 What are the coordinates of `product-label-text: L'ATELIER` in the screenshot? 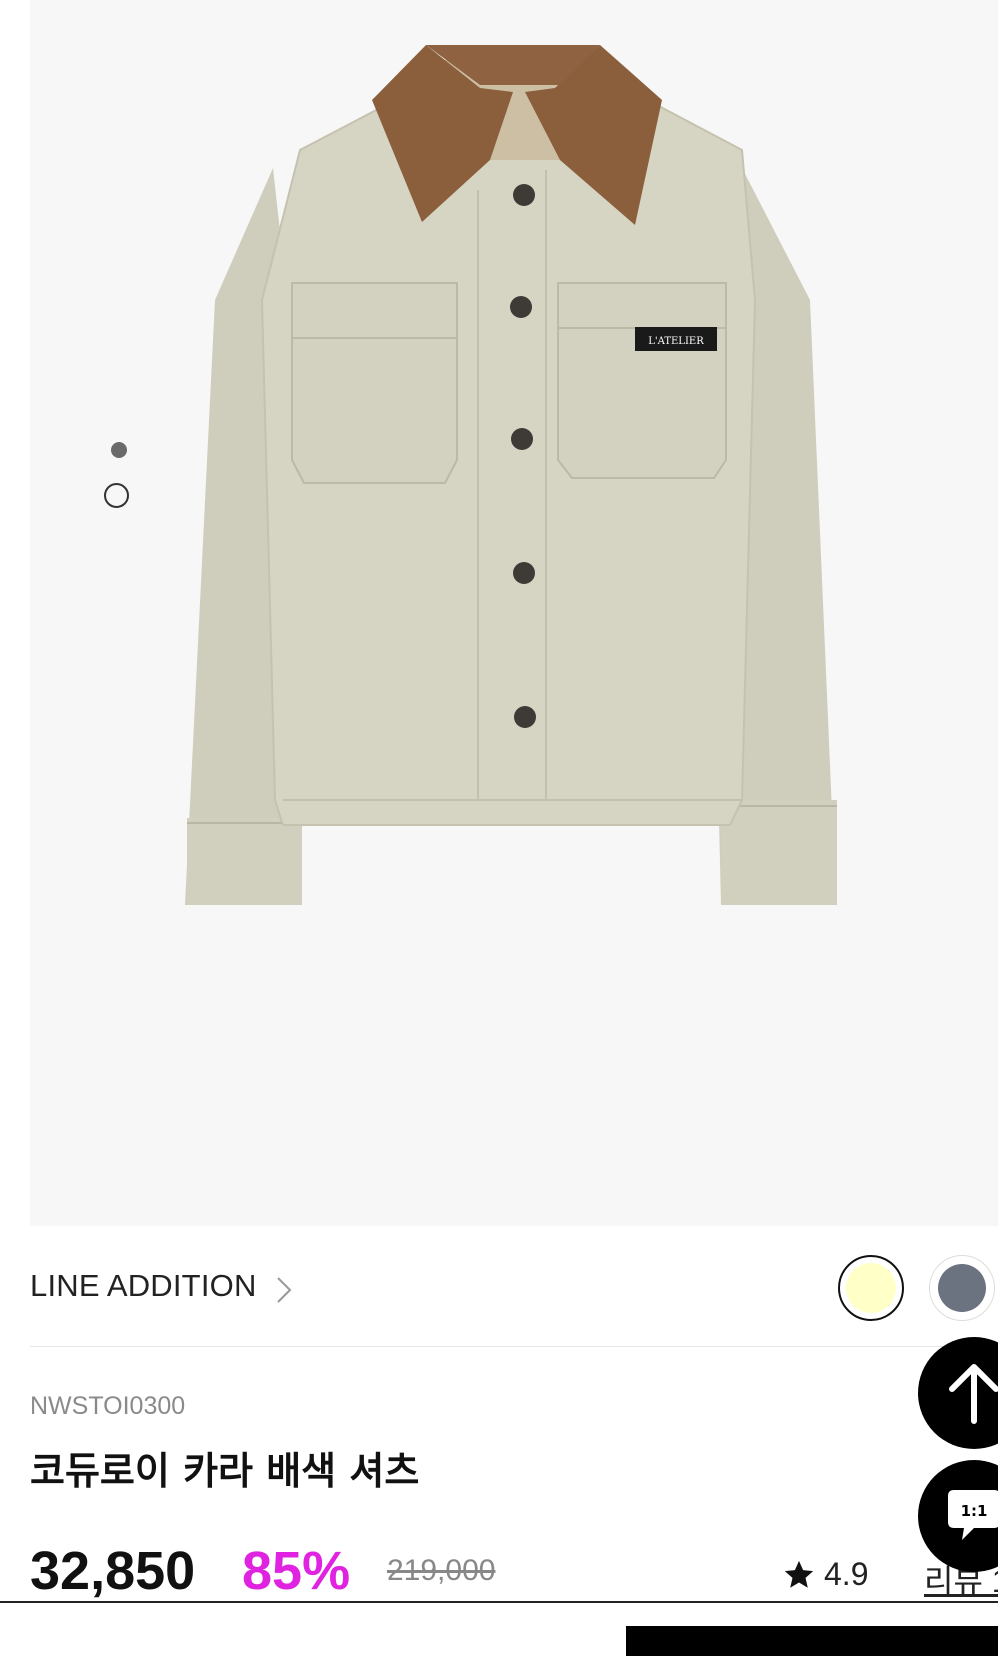 It's located at (676, 341).